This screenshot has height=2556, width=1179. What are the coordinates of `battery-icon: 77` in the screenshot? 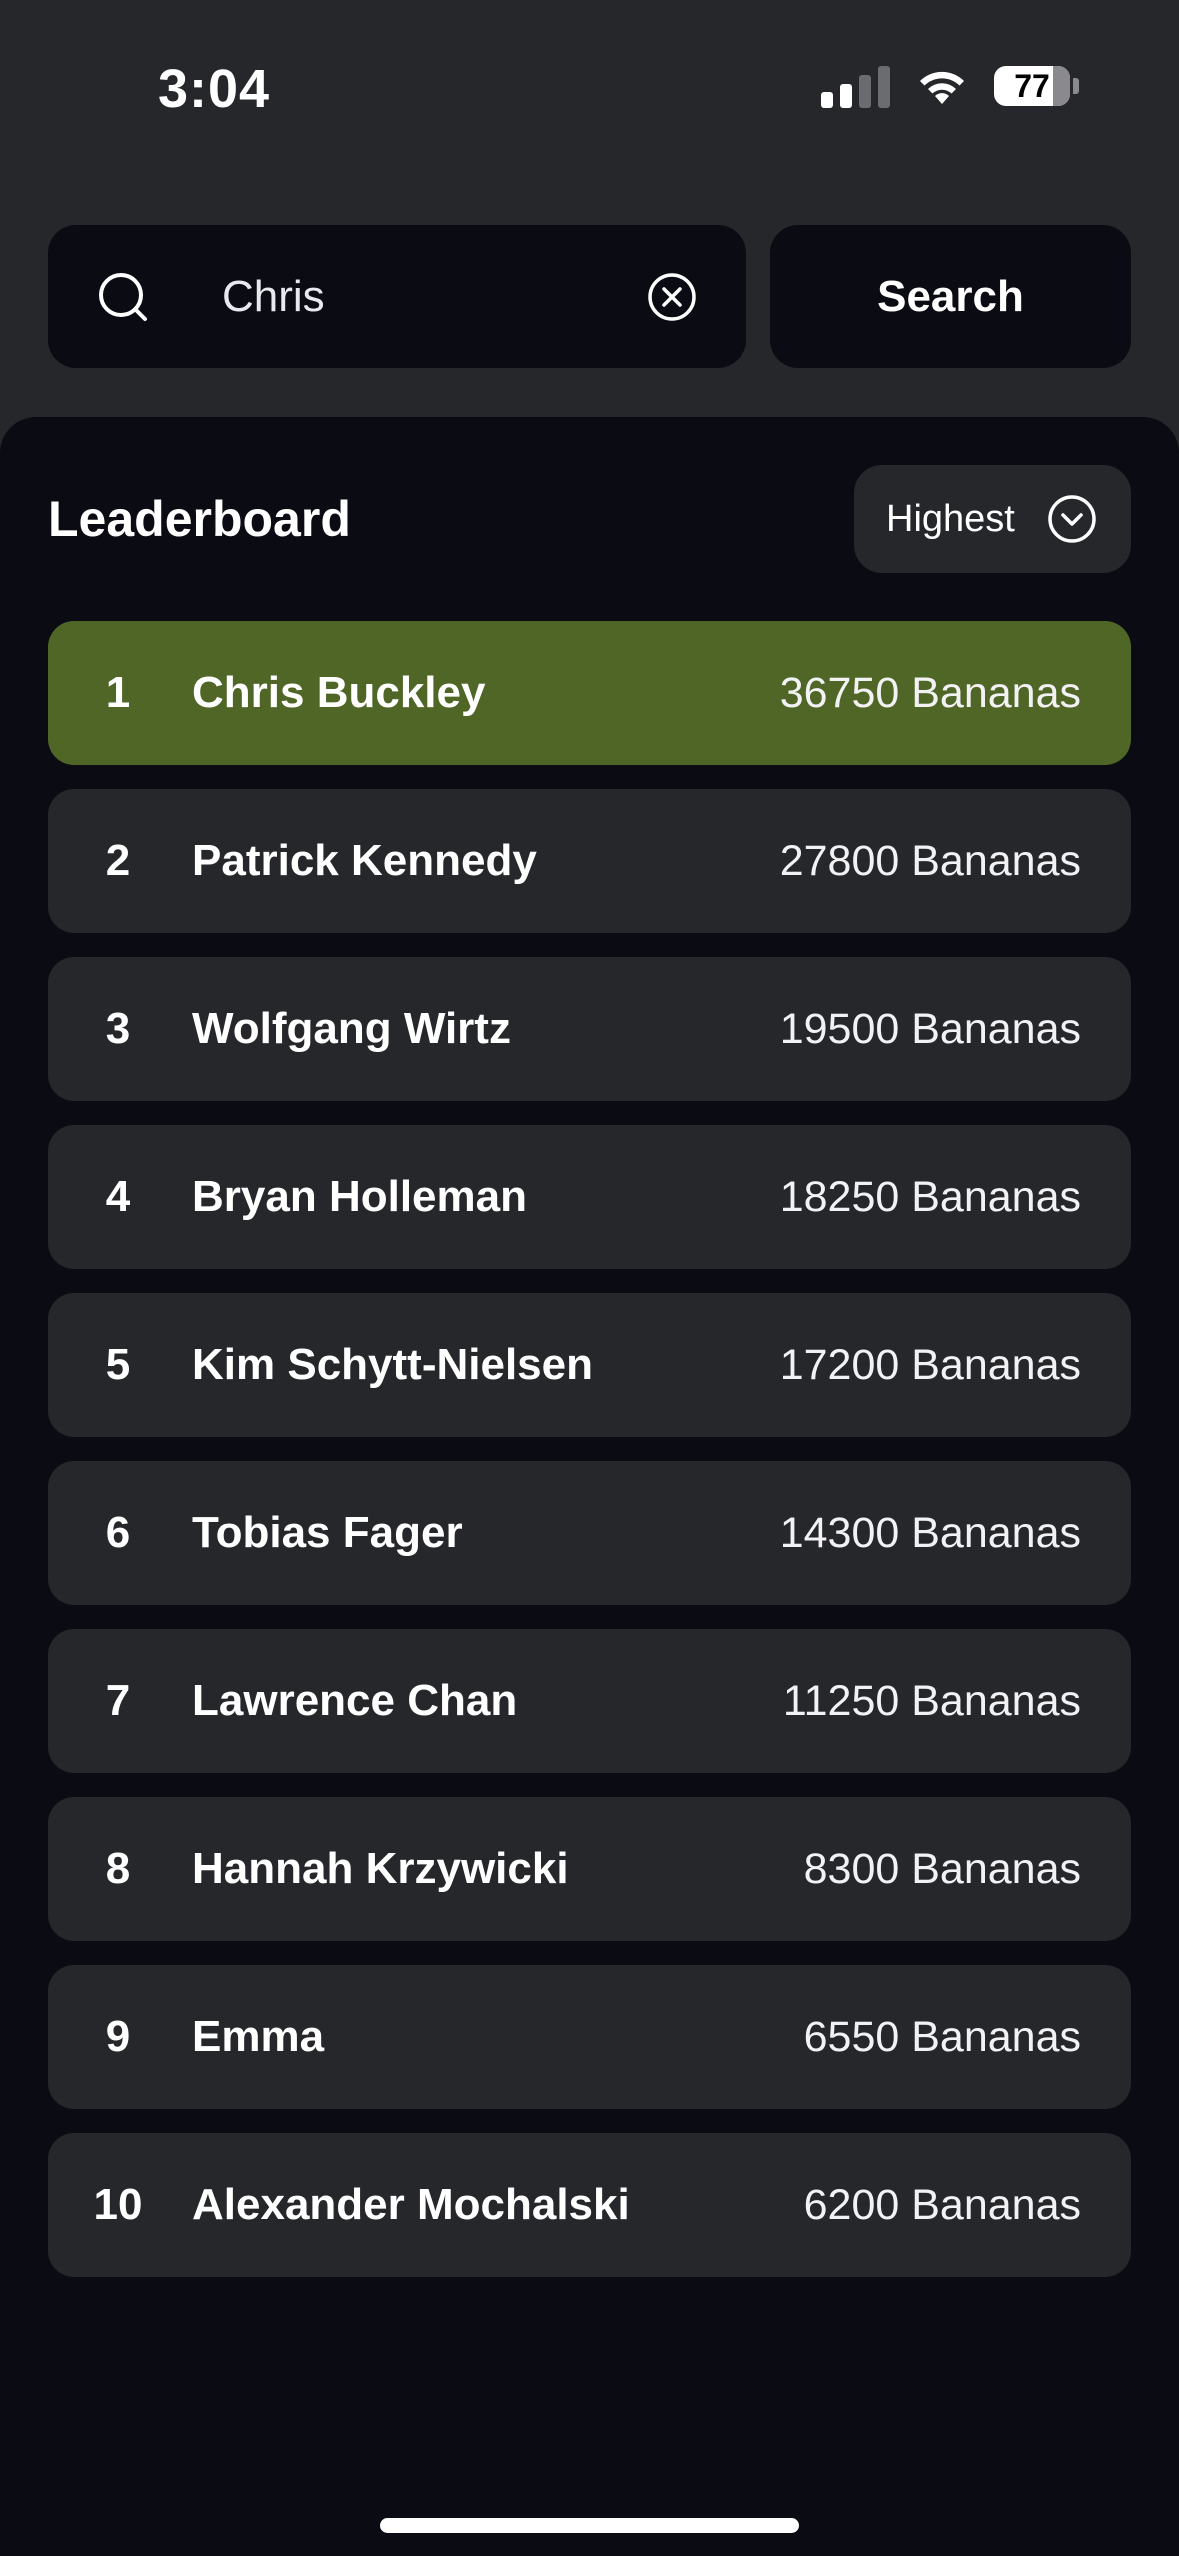 It's located at (1036, 86).